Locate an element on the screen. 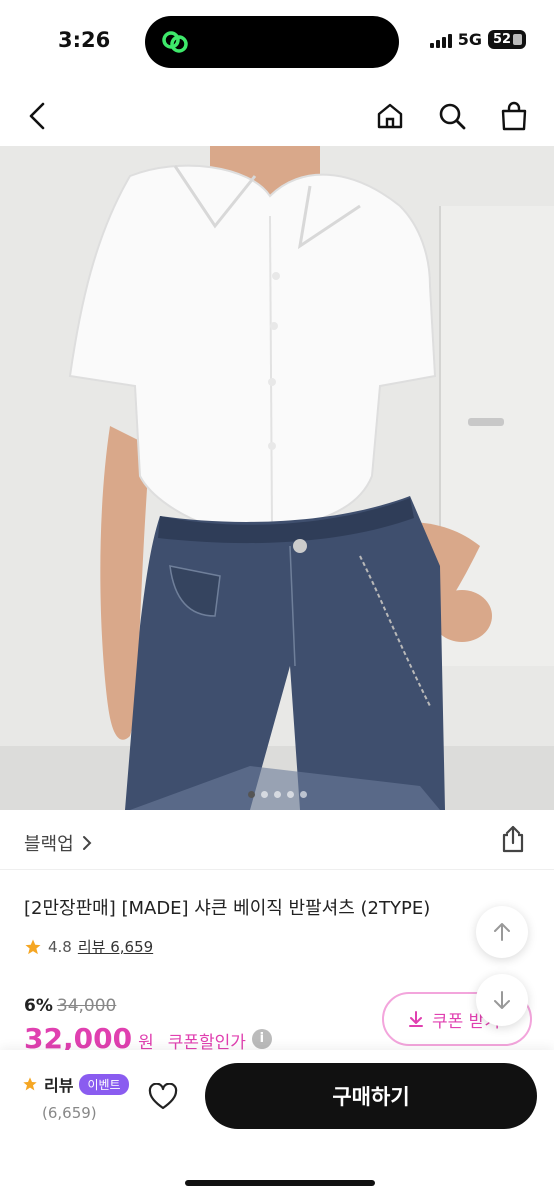 This screenshot has height=1200, width=554. home-button is located at coordinates (390, 116).